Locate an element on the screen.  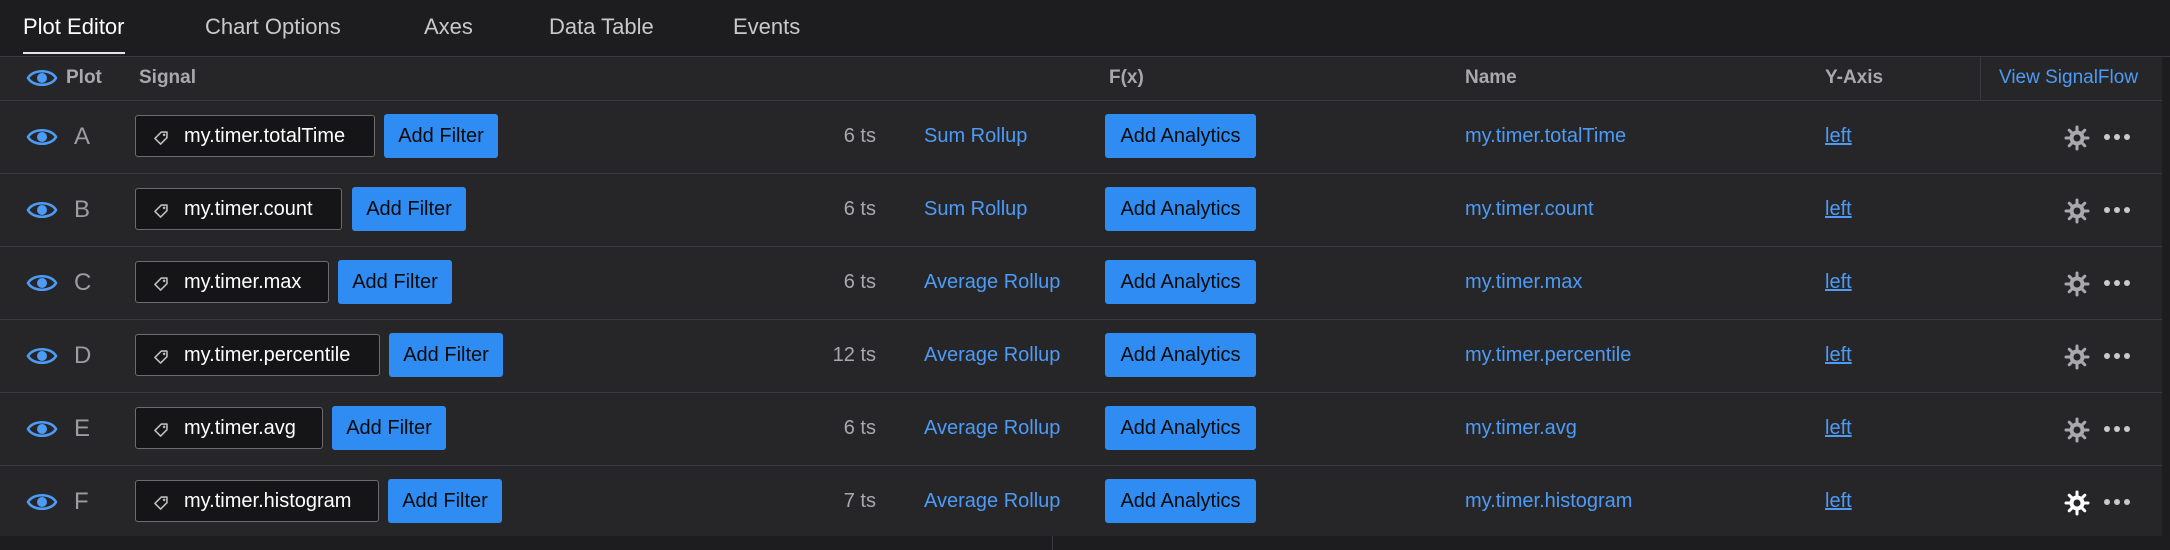
signal-input: my.timer.totalTime is located at coordinates (255, 136).